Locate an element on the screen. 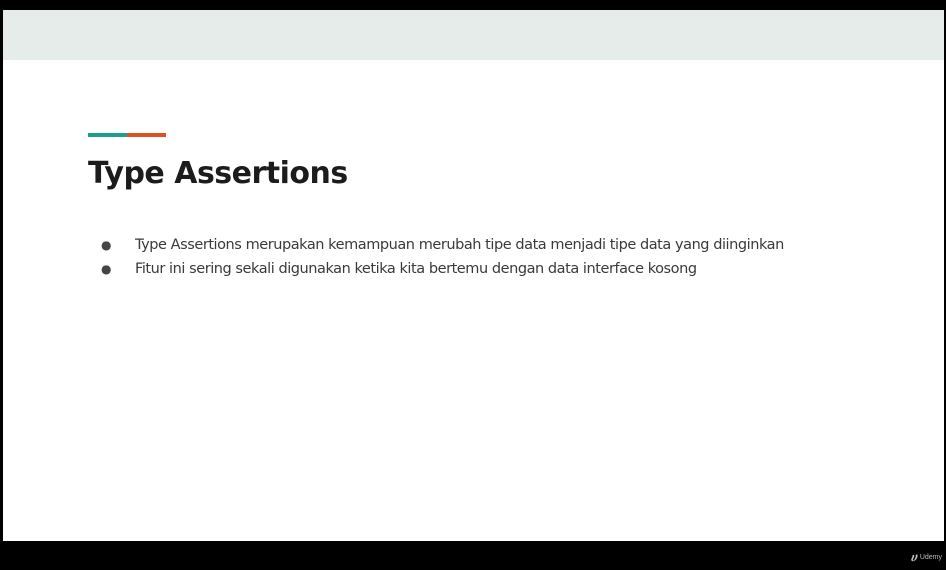  title-accent-orange is located at coordinates (146, 135).